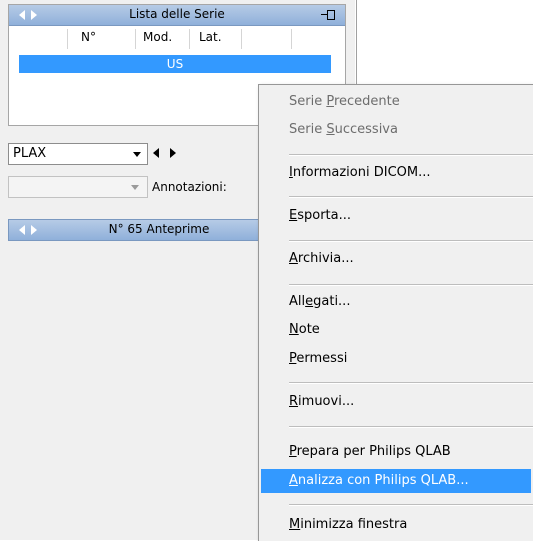 This screenshot has height=541, width=533. Describe the element at coordinates (318, 358) in the screenshot. I see `menu-item-permissions: Permessi` at that location.